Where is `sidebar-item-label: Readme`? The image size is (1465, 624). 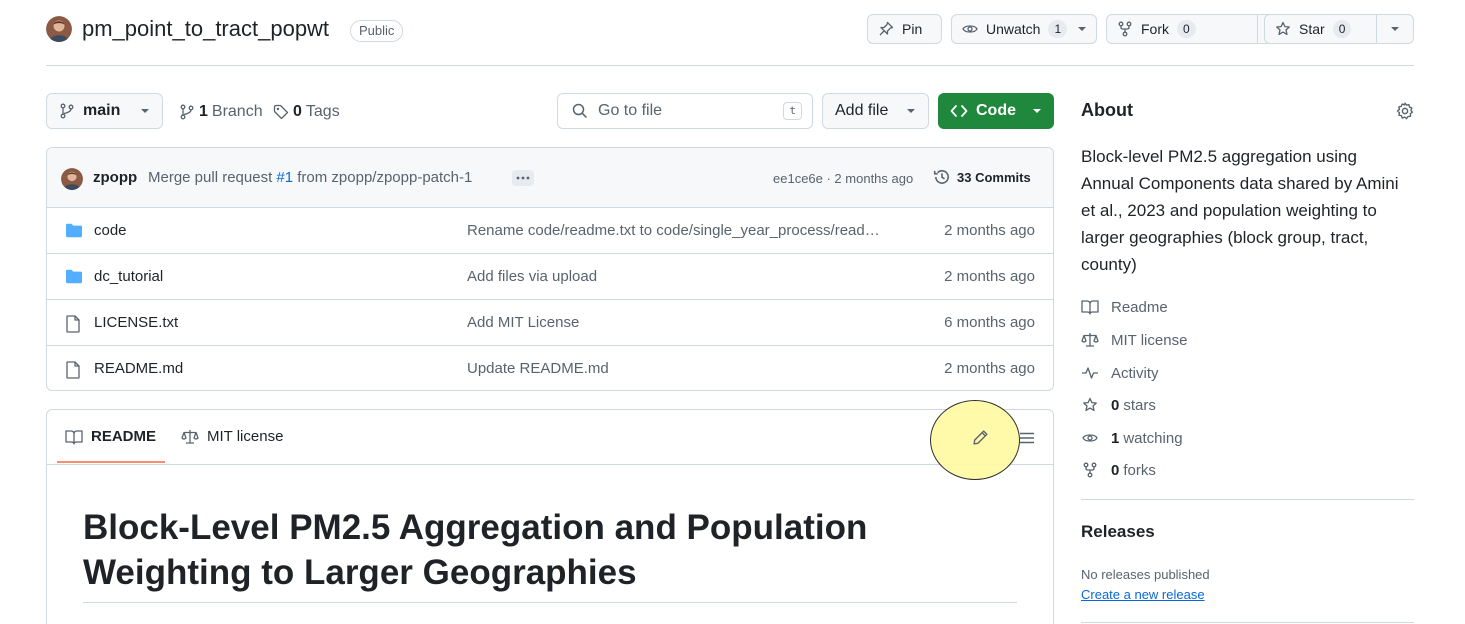 sidebar-item-label: Readme is located at coordinates (1139, 307).